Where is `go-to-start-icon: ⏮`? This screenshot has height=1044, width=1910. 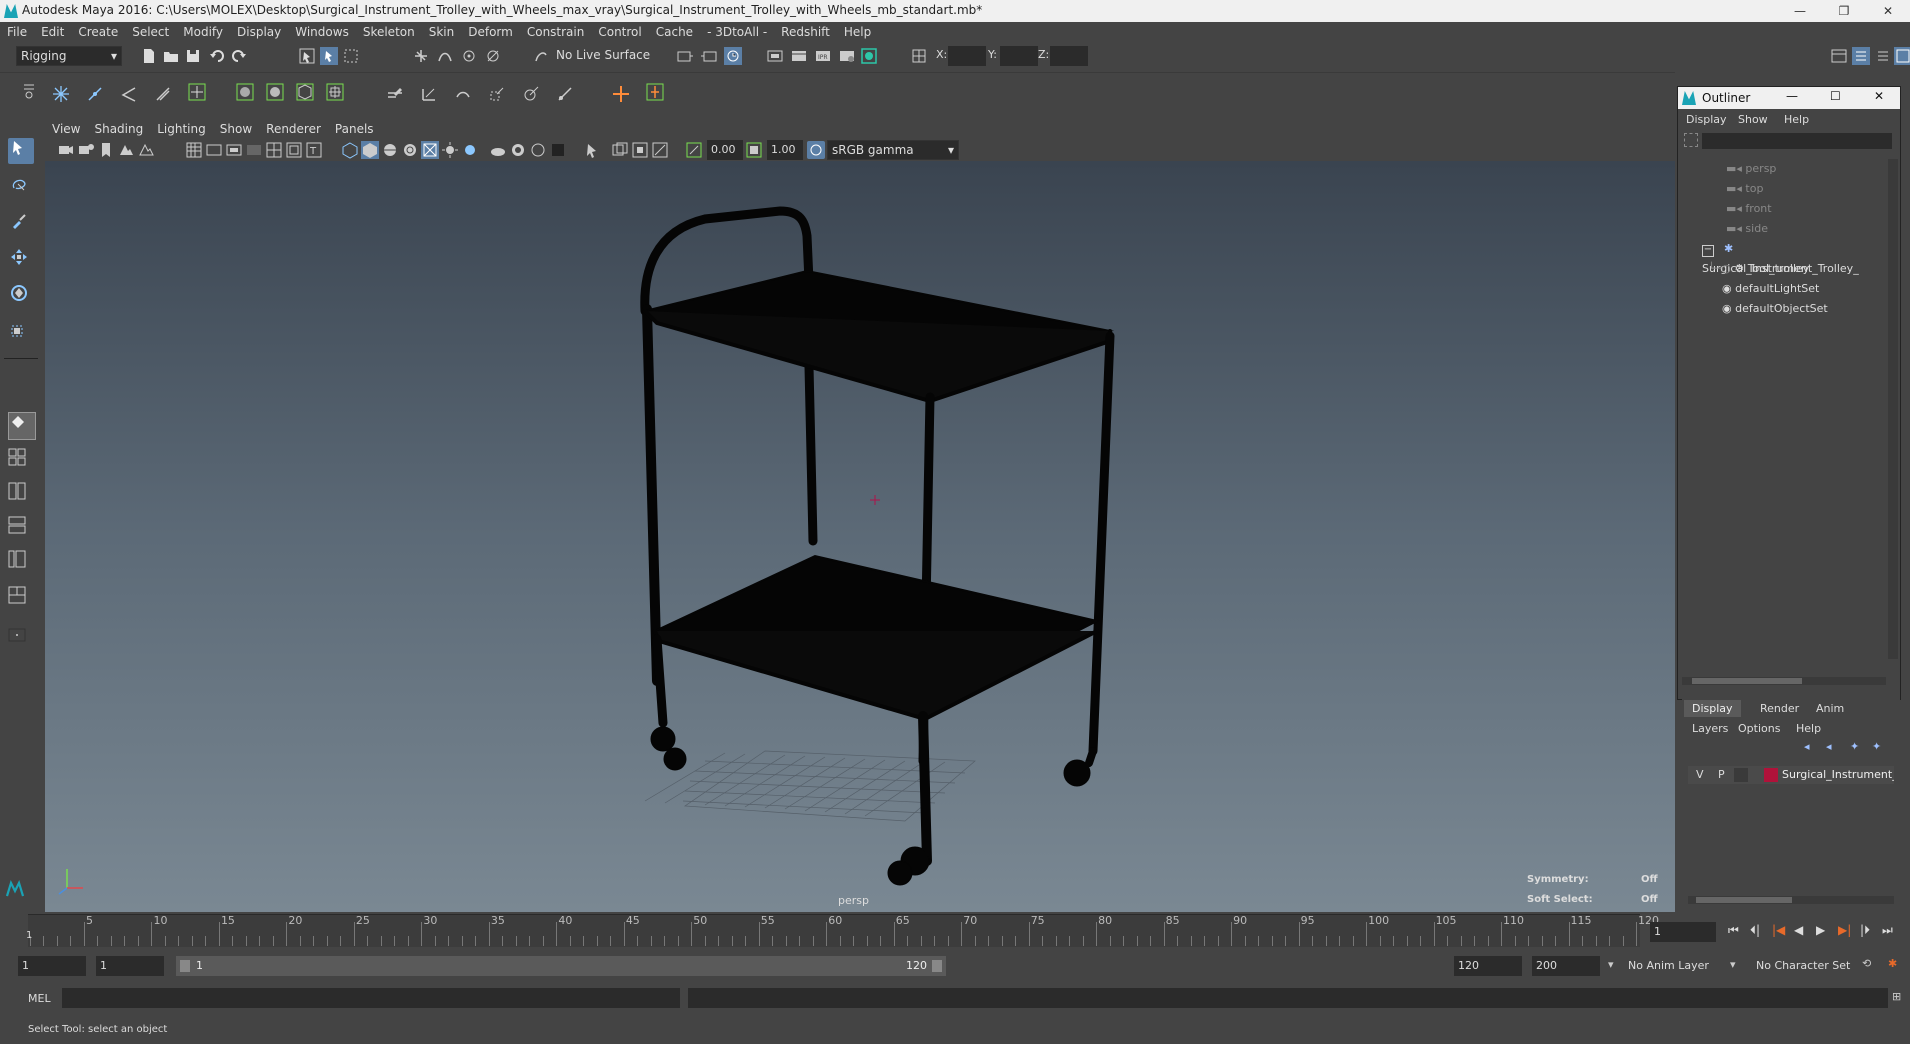 go-to-start-icon: ⏮ is located at coordinates (1737, 932).